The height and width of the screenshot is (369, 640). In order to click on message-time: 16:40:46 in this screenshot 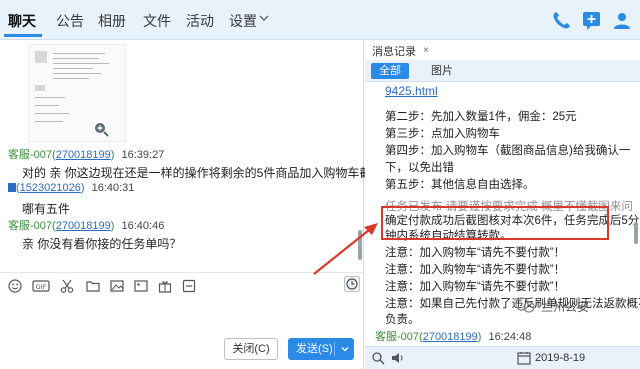, I will do `click(143, 226)`.